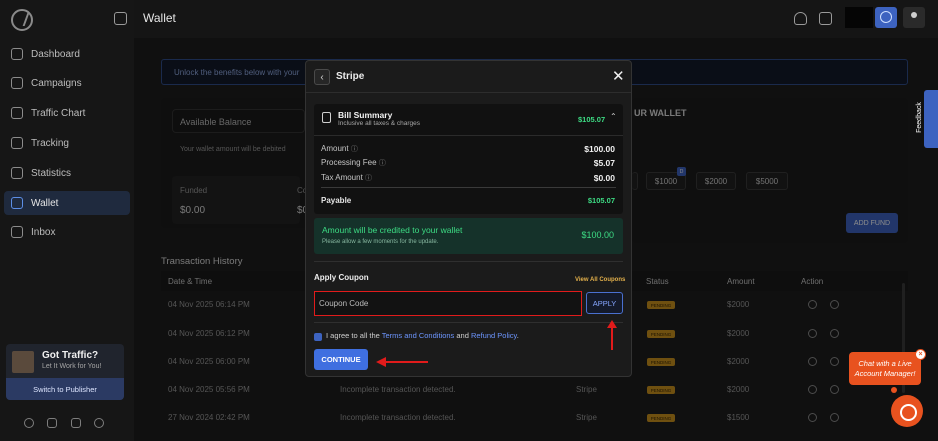 The width and height of the screenshot is (938, 441). What do you see at coordinates (209, 417) in the screenshot?
I see `row-date: 27 Nov 2024 02:42 PM` at bounding box center [209, 417].